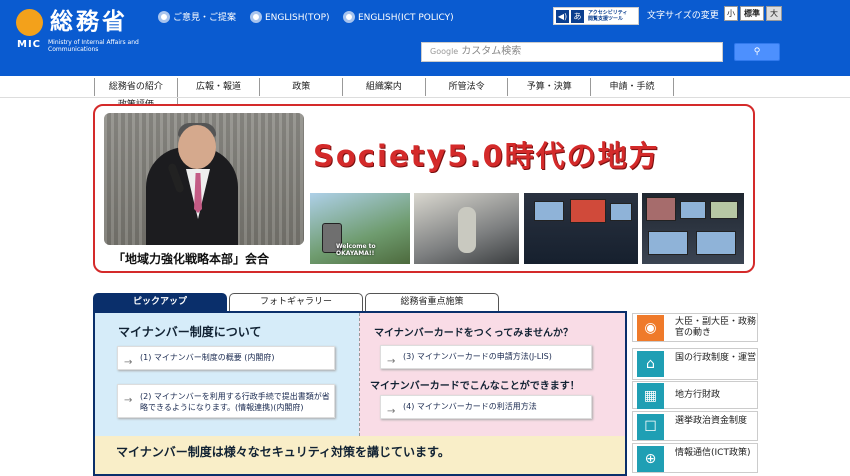  Describe the element at coordinates (695, 426) in the screenshot. I see `side-item-elections: ☐ 選挙政治資金制度` at that location.